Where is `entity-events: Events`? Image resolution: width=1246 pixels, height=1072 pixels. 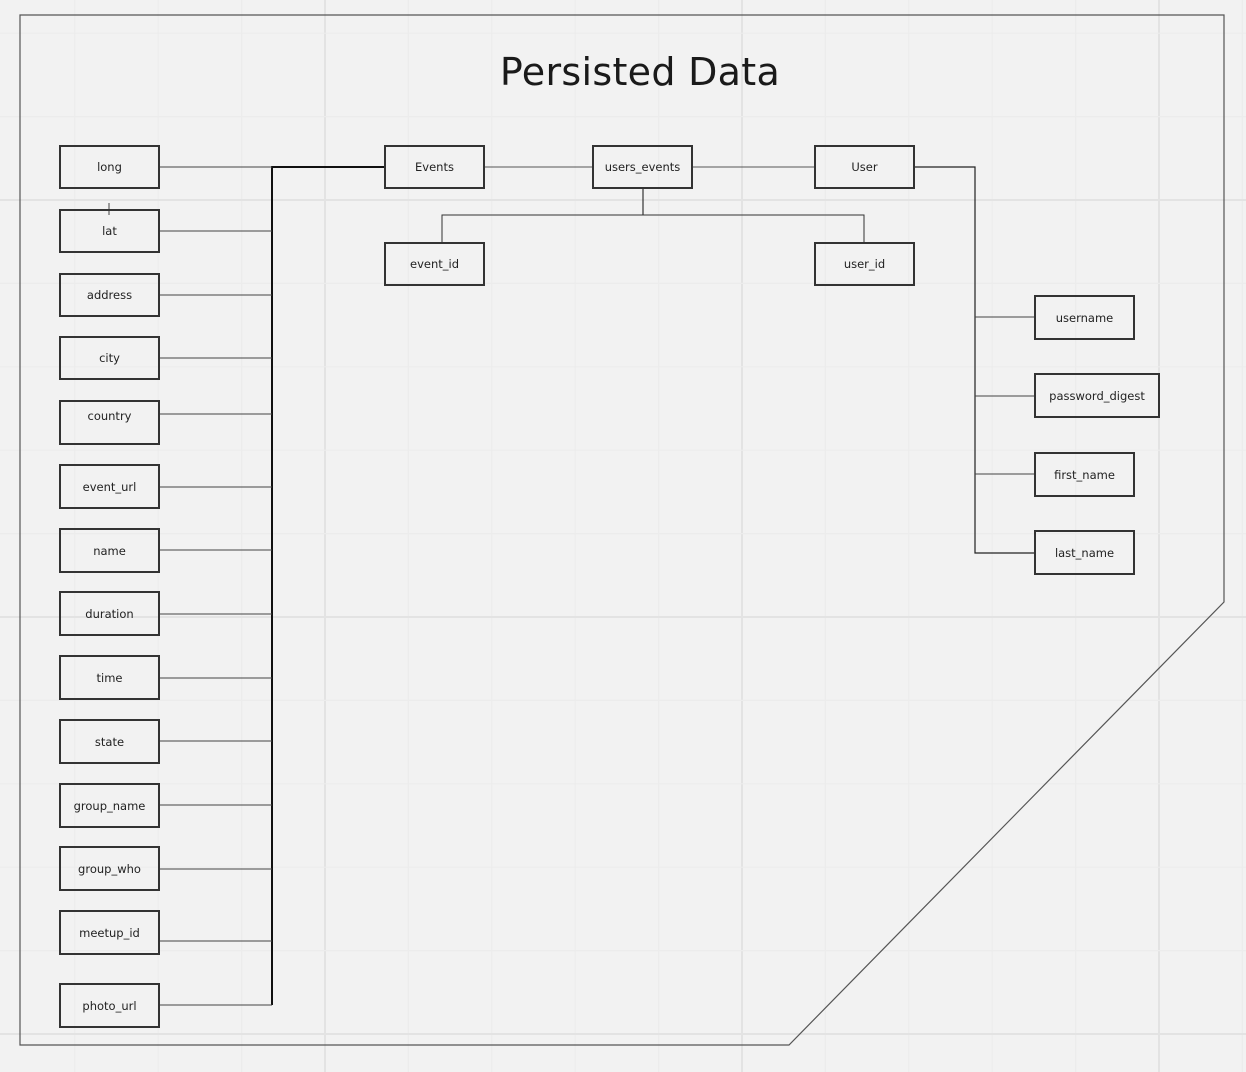 entity-events: Events is located at coordinates (434, 167).